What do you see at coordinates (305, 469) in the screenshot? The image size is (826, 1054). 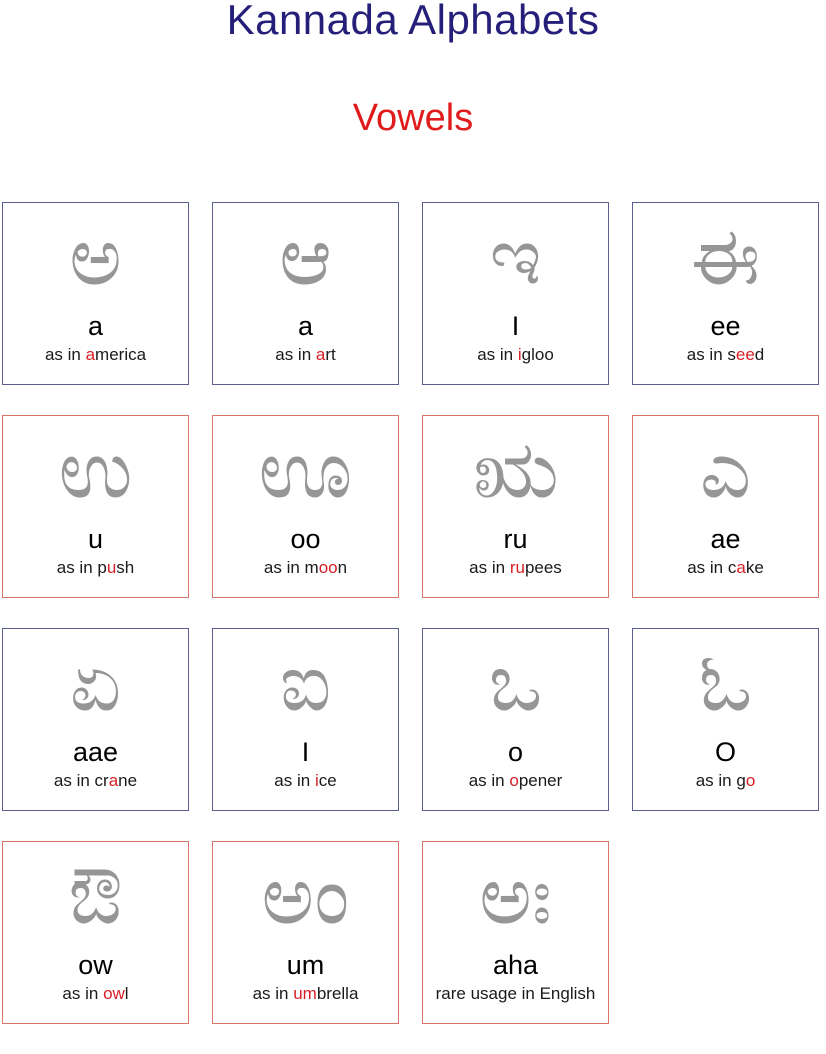 I see `kannada-glyph: ಊ` at bounding box center [305, 469].